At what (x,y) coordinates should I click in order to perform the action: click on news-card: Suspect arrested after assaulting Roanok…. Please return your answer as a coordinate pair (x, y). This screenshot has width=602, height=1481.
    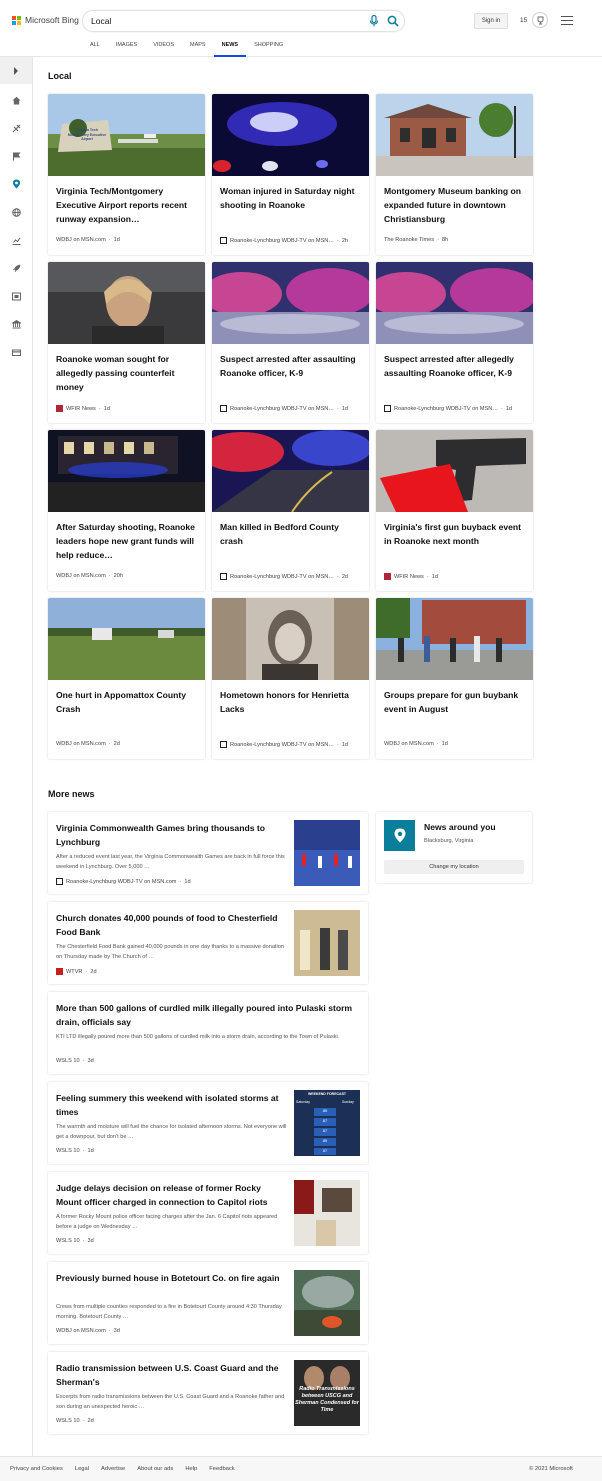
    Looking at the image, I should click on (290, 342).